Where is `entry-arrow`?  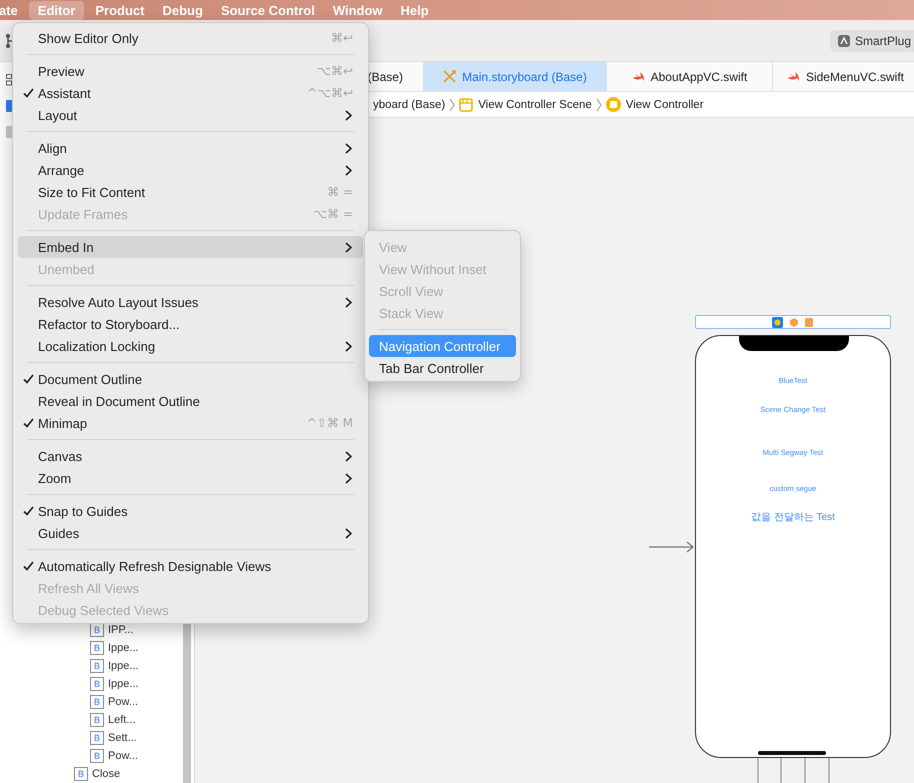
entry-arrow is located at coordinates (671, 547).